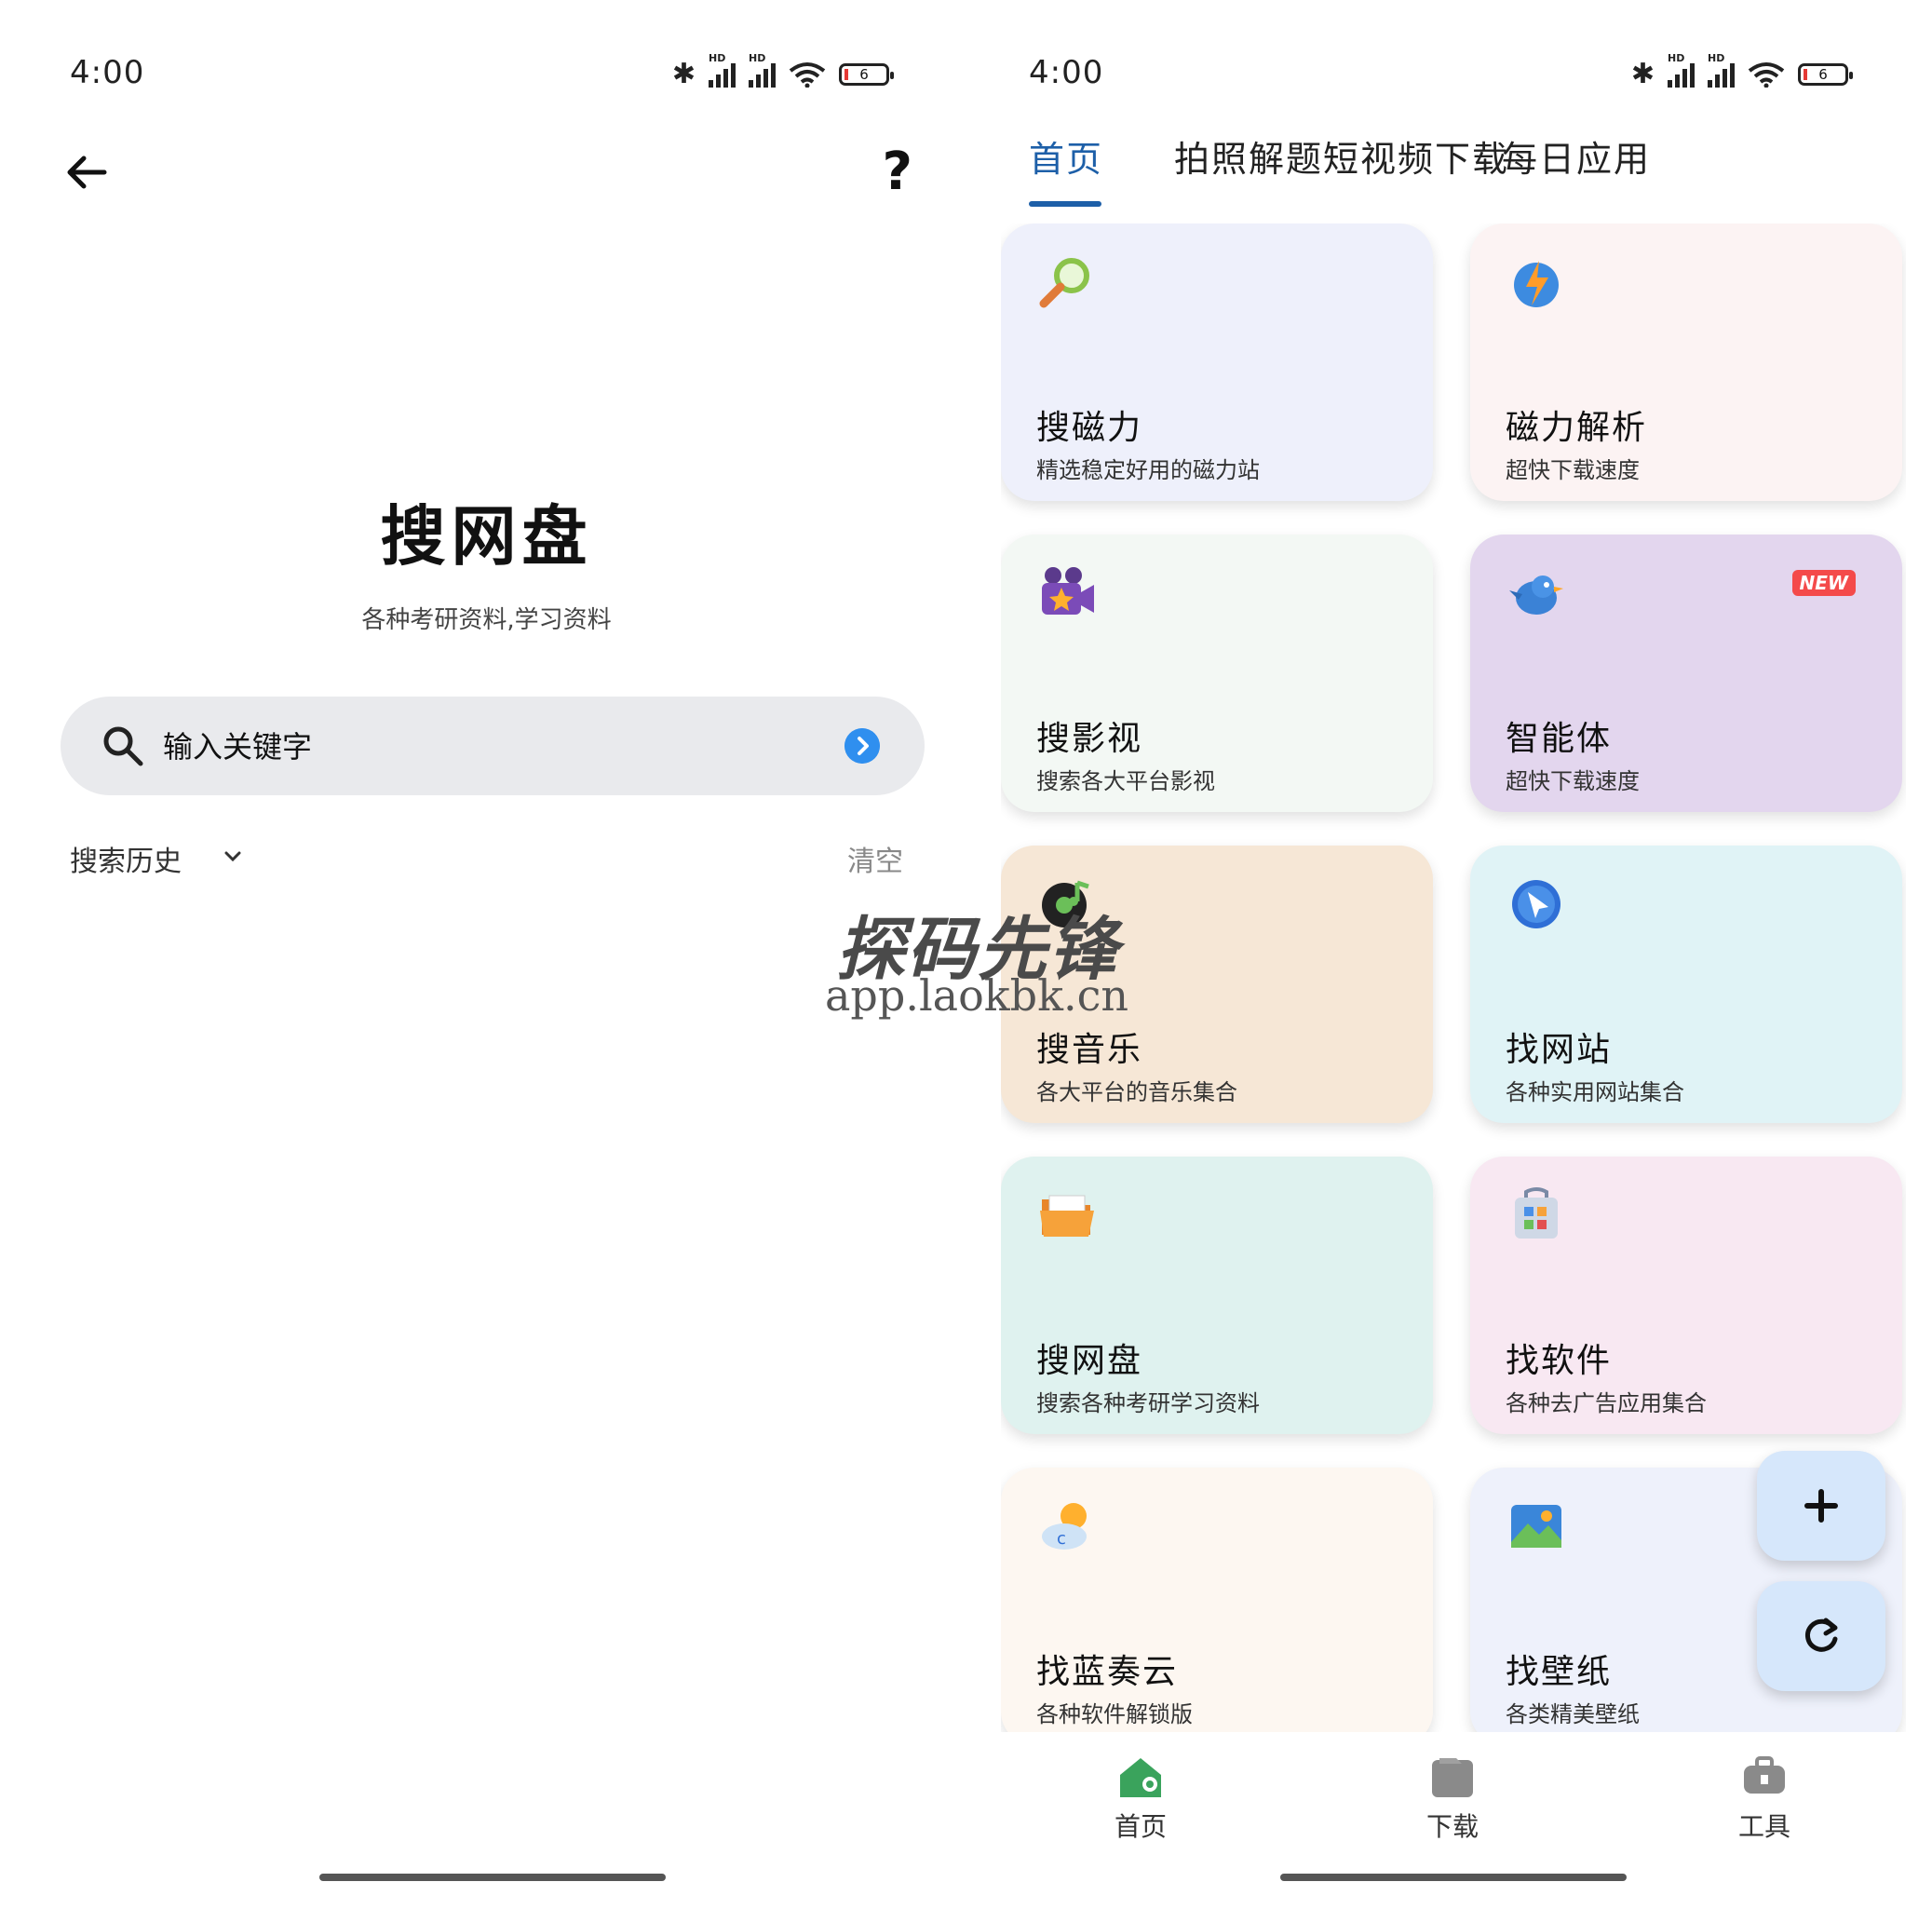 The height and width of the screenshot is (1909, 1932). I want to click on add-fab-button, so click(1821, 1506).